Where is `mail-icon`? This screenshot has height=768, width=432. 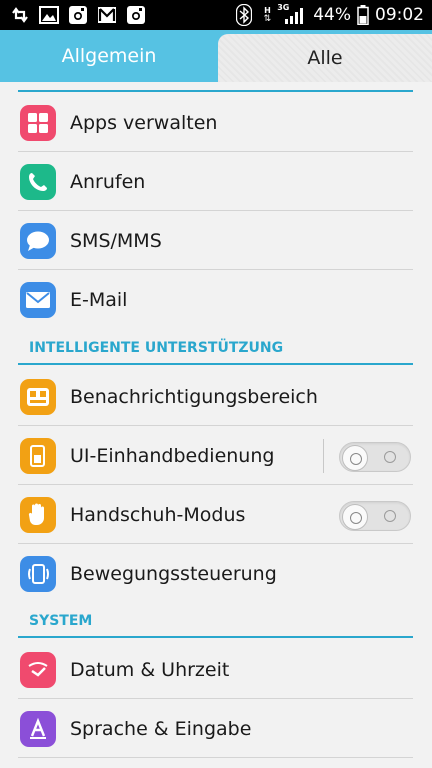 mail-icon is located at coordinates (38, 300).